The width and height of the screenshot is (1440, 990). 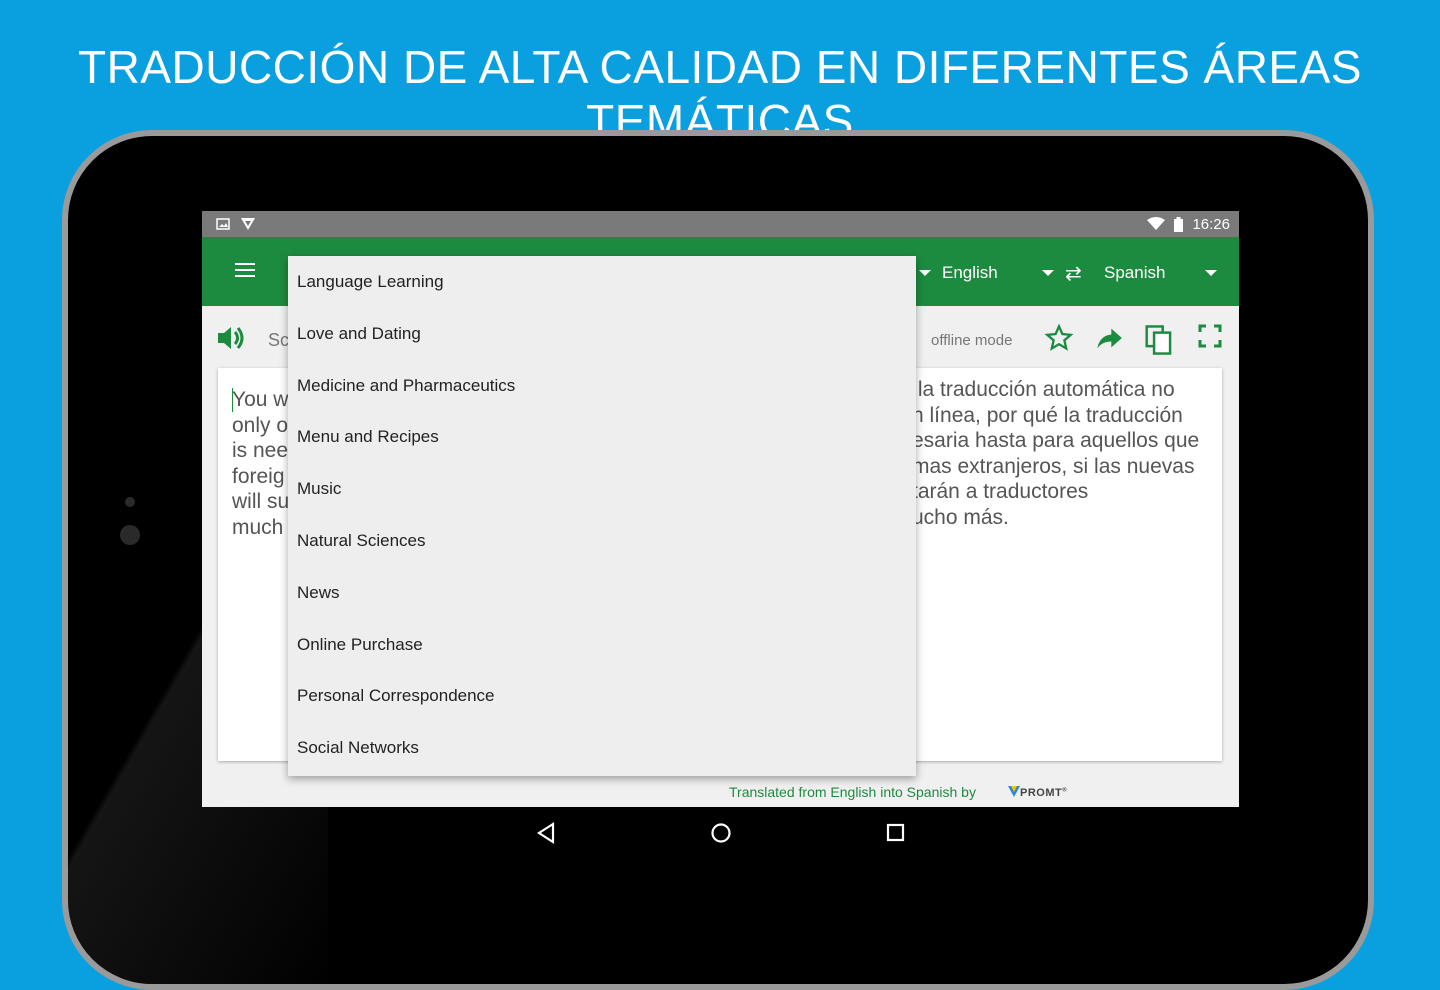 What do you see at coordinates (602, 696) in the screenshot?
I see `topic-item-personal-correspondence: Personal Correspondence` at bounding box center [602, 696].